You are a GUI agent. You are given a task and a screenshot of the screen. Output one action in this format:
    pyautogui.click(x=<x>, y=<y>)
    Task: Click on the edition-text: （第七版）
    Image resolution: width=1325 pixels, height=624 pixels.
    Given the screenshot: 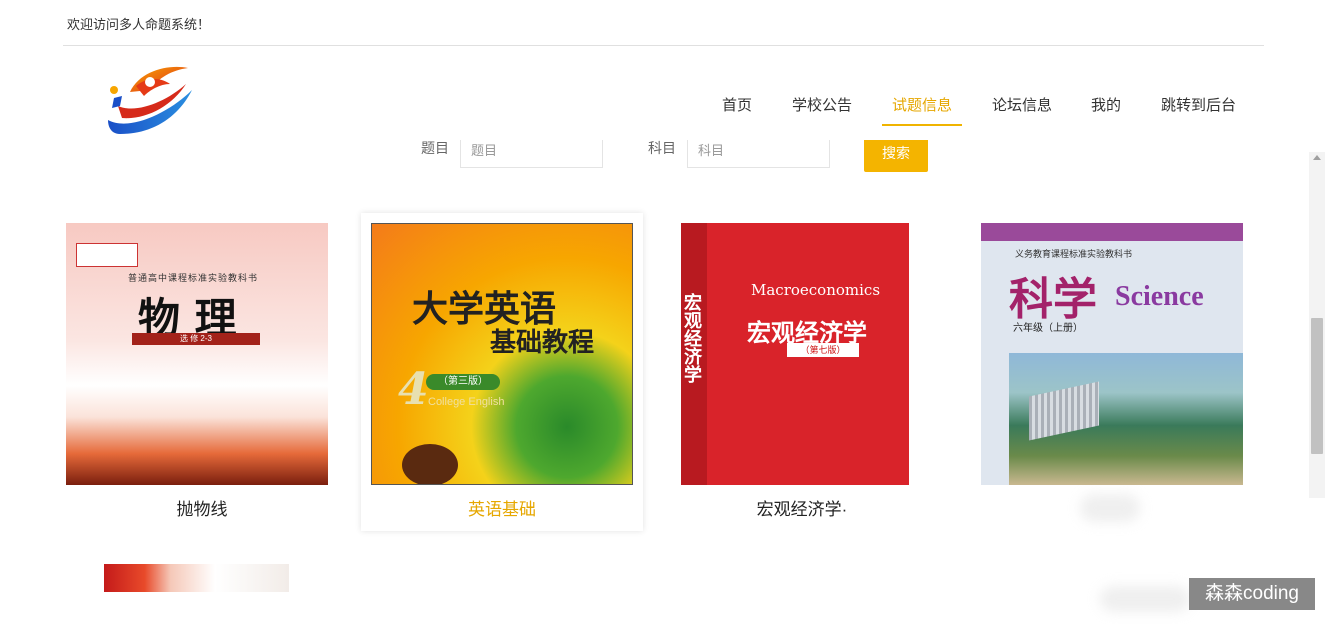 What is the action you would take?
    pyautogui.click(x=823, y=350)
    